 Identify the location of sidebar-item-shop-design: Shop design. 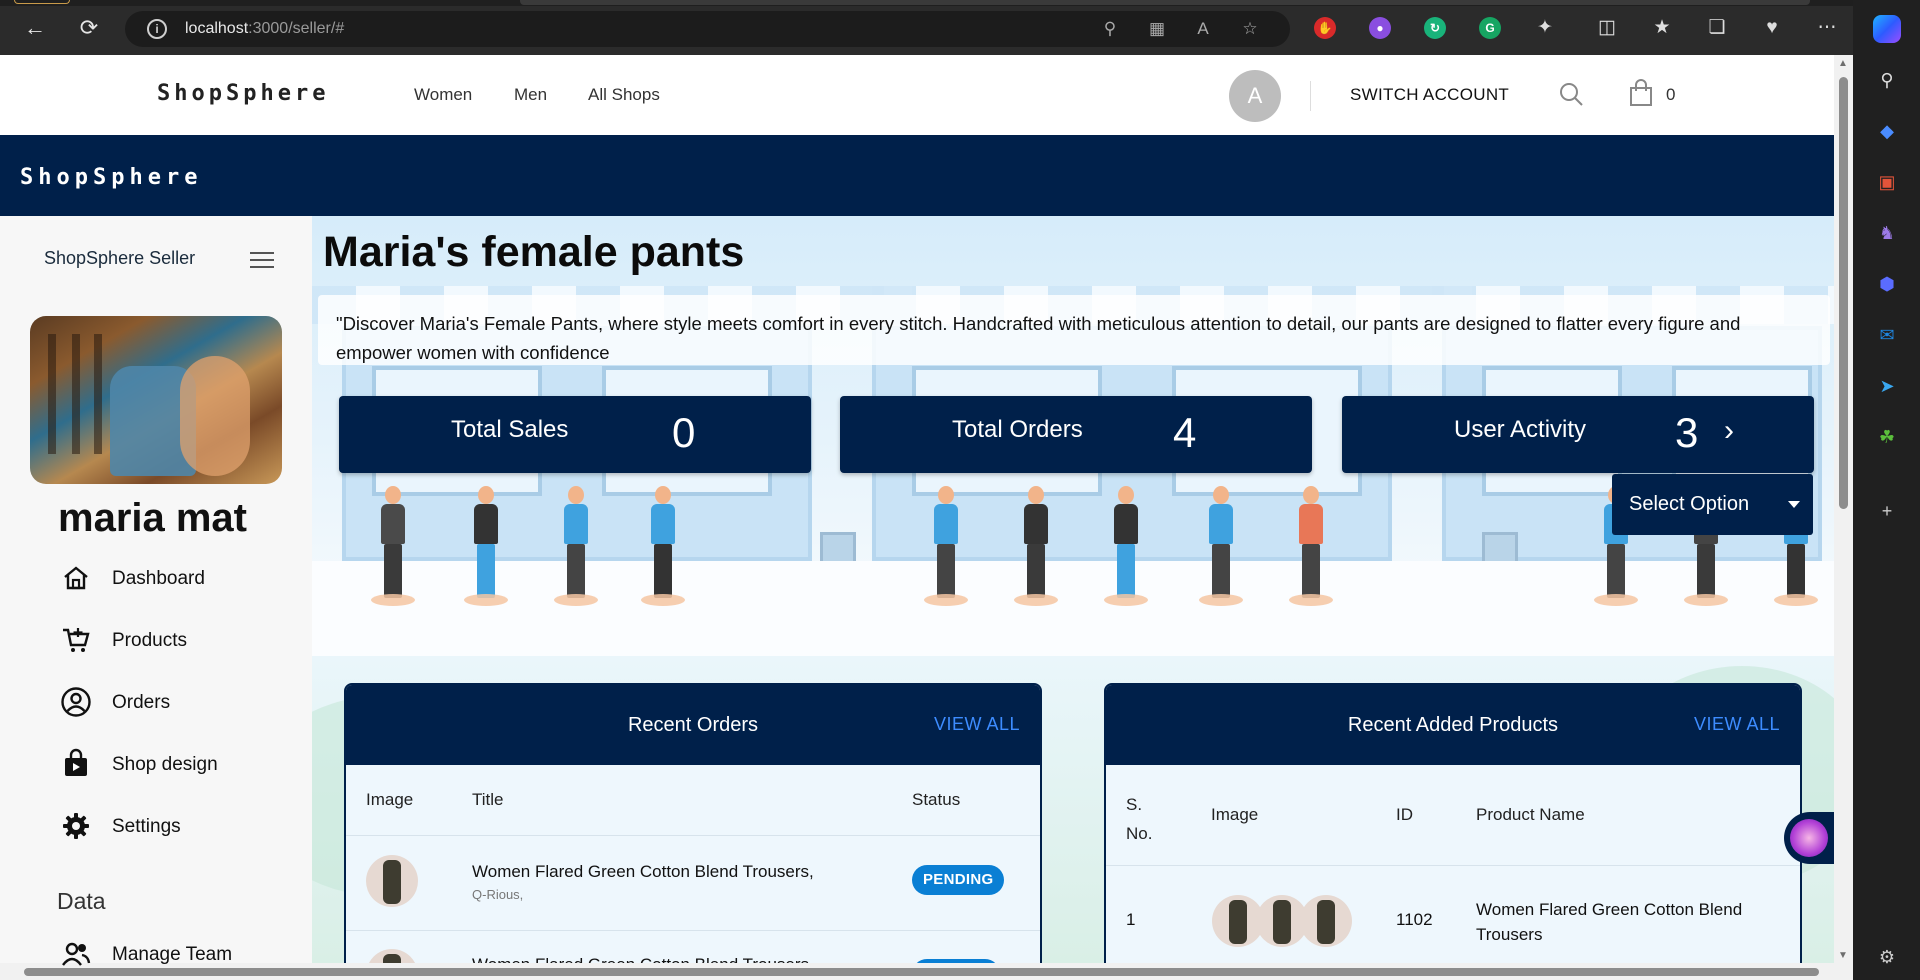
(180, 764).